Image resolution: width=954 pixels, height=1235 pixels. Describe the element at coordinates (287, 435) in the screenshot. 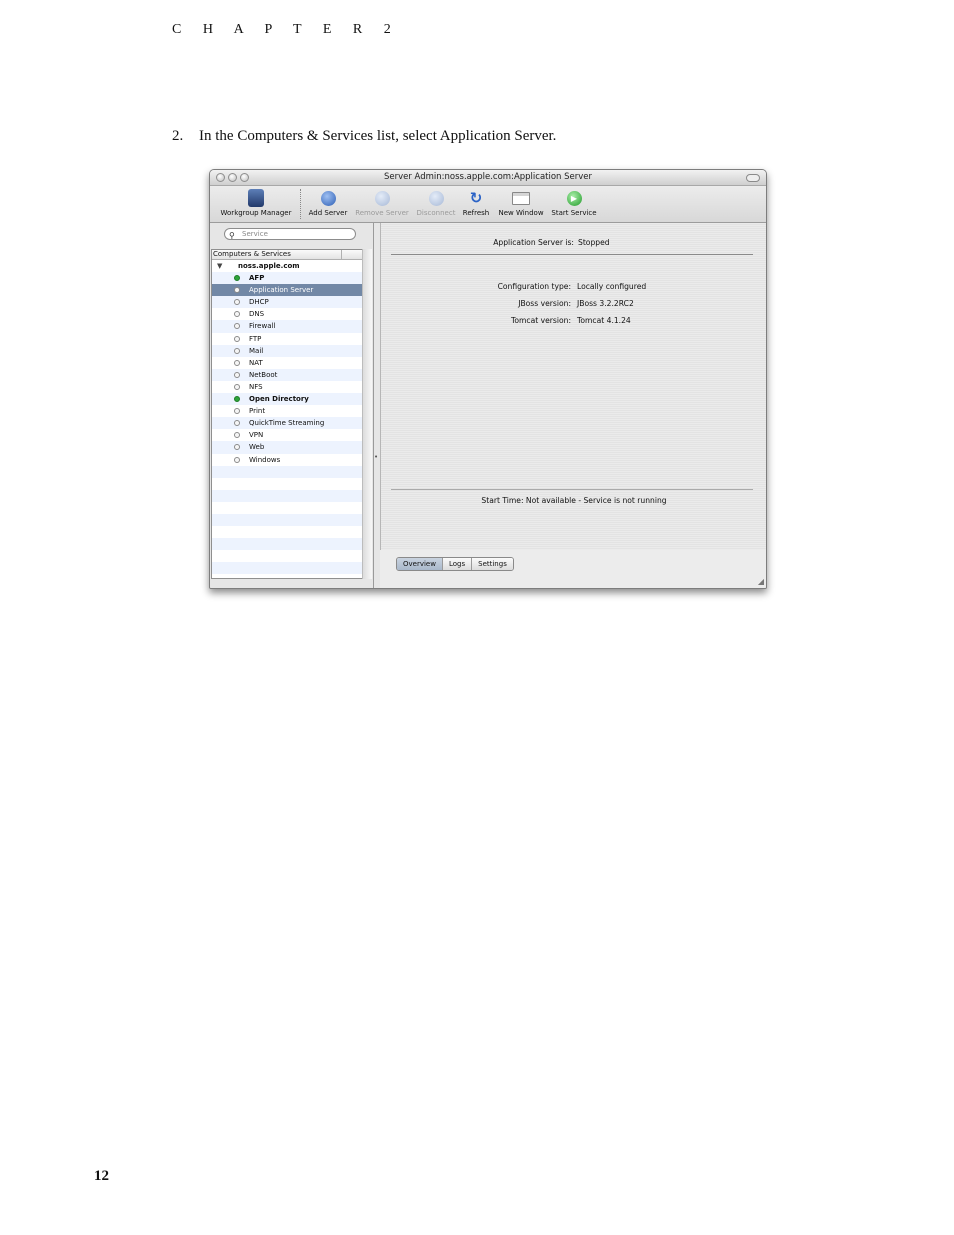

I see `list-item-vpn: VPN` at that location.